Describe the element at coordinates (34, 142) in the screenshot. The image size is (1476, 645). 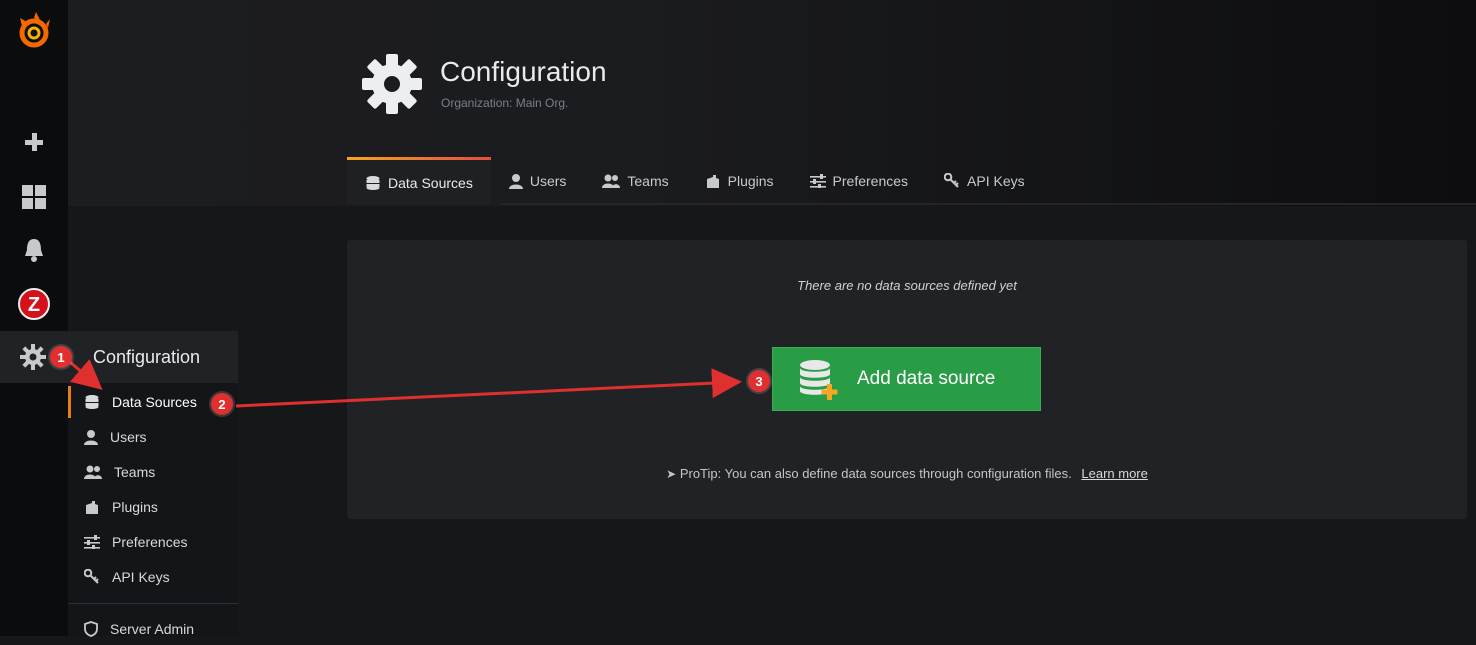
I see `plus-icon` at that location.